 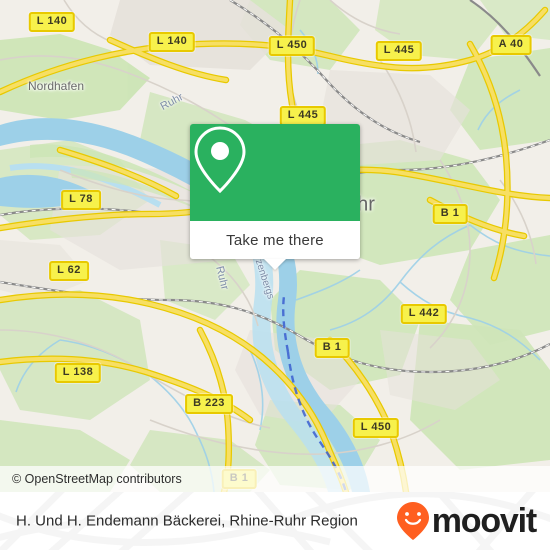 I want to click on road-shield: L 62, so click(x=69, y=271).